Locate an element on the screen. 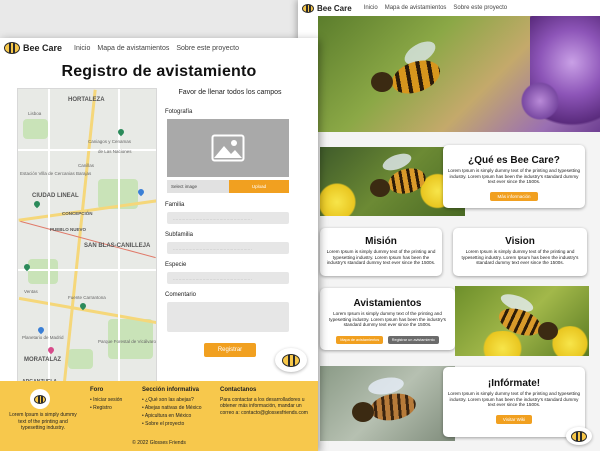  mapa-avist-button: Mapa de avistamientos is located at coordinates (360, 340).